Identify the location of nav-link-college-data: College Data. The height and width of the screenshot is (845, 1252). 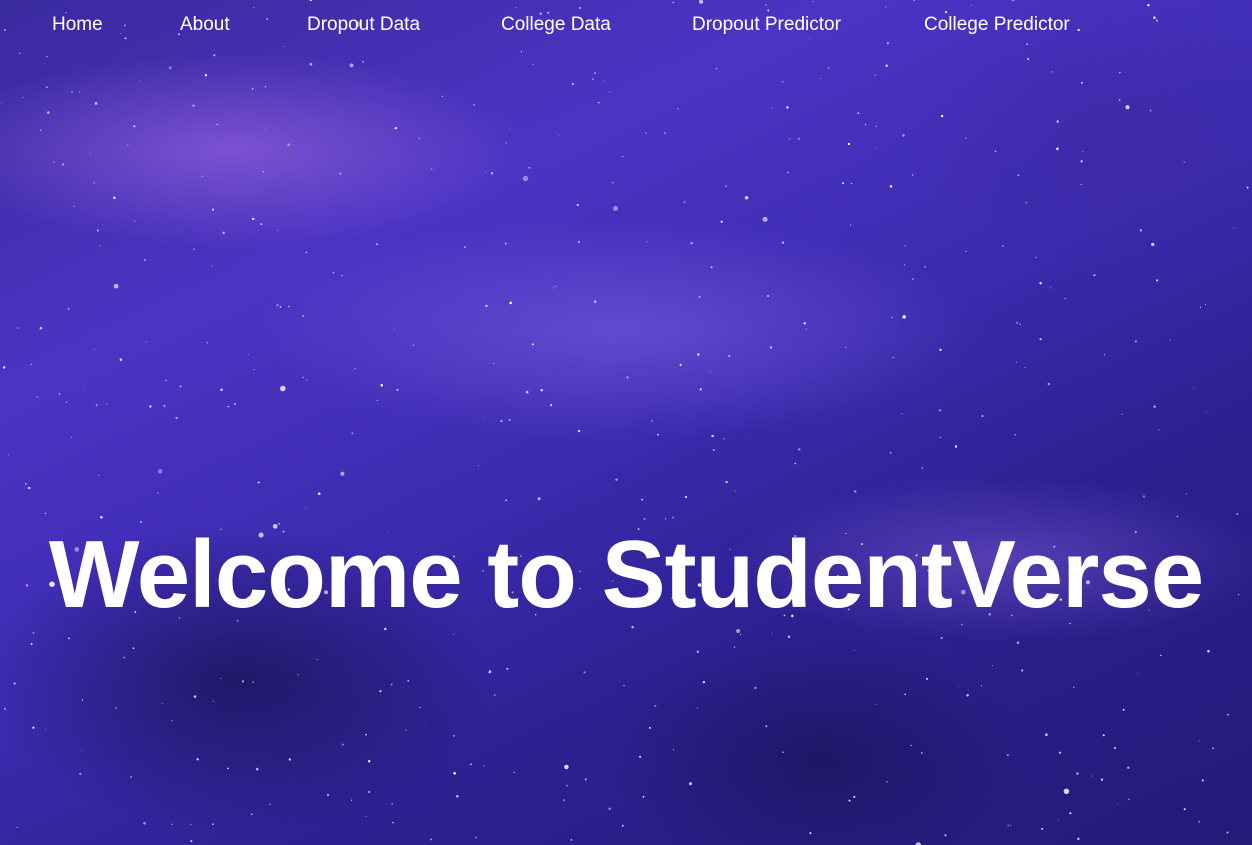
(556, 25).